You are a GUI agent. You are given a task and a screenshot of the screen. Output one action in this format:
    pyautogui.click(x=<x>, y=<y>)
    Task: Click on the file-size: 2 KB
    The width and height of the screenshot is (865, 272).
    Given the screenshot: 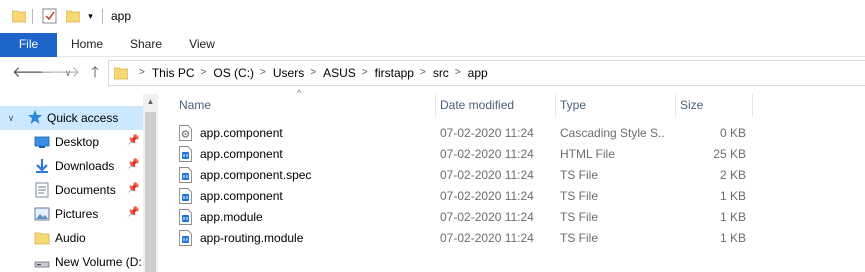 What is the action you would take?
    pyautogui.click(x=732, y=175)
    